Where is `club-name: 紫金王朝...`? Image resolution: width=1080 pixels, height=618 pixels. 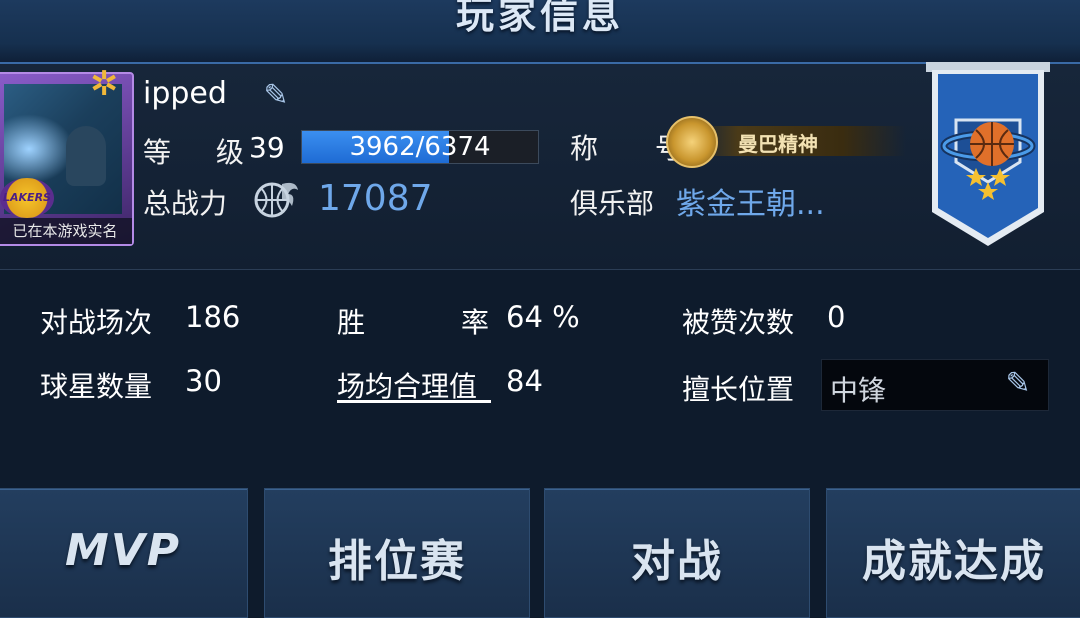
club-name: 紫金王朝... is located at coordinates (750, 201).